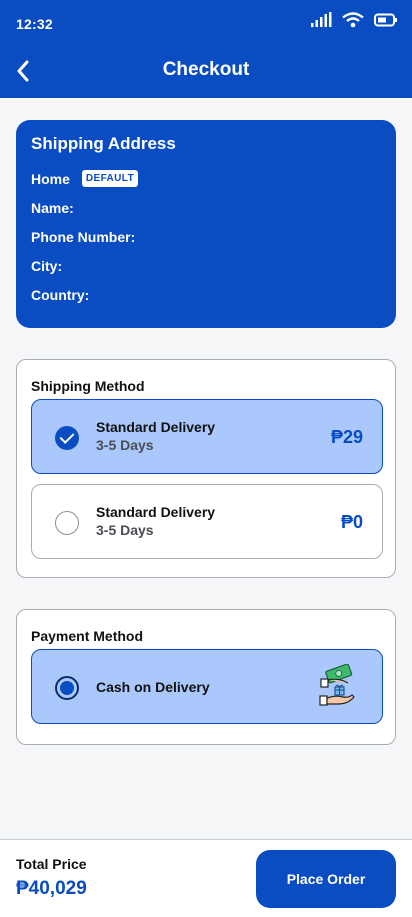  Describe the element at coordinates (47, 265) in the screenshot. I see `address-city-field: City:` at that location.